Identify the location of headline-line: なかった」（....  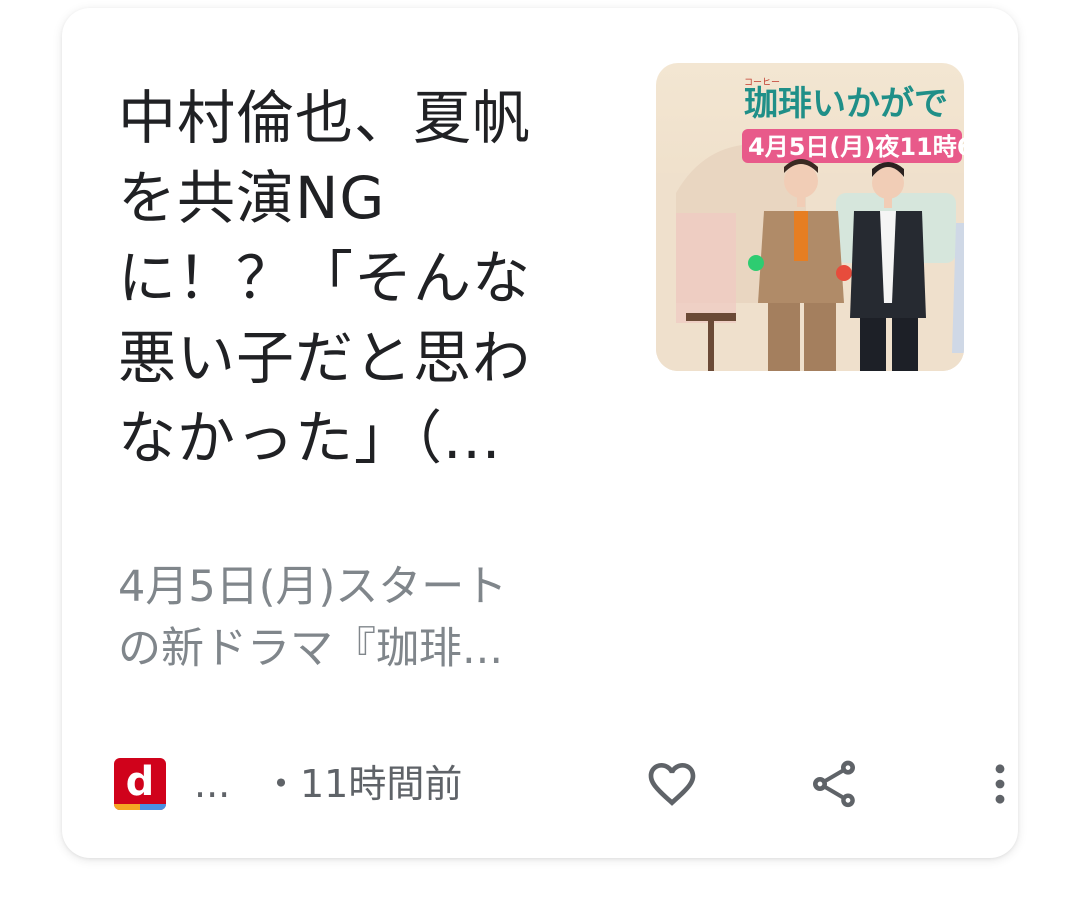
(310, 438).